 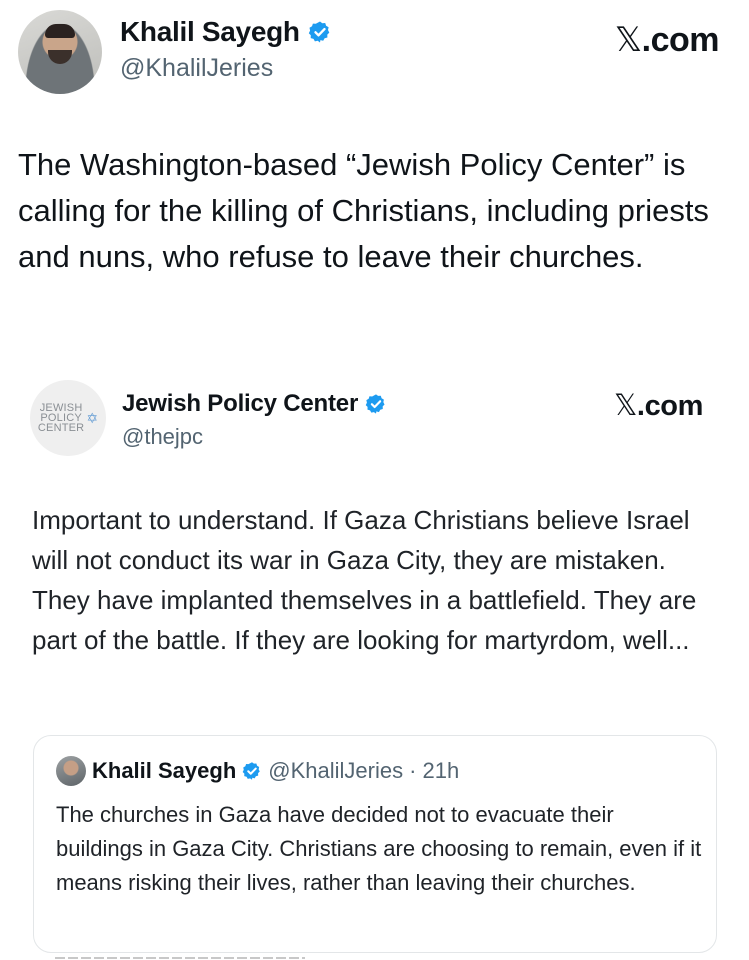 I want to click on quoted-tweet-header: Khalil Sayegh @KhalilJeries · 21h, so click(x=257, y=771).